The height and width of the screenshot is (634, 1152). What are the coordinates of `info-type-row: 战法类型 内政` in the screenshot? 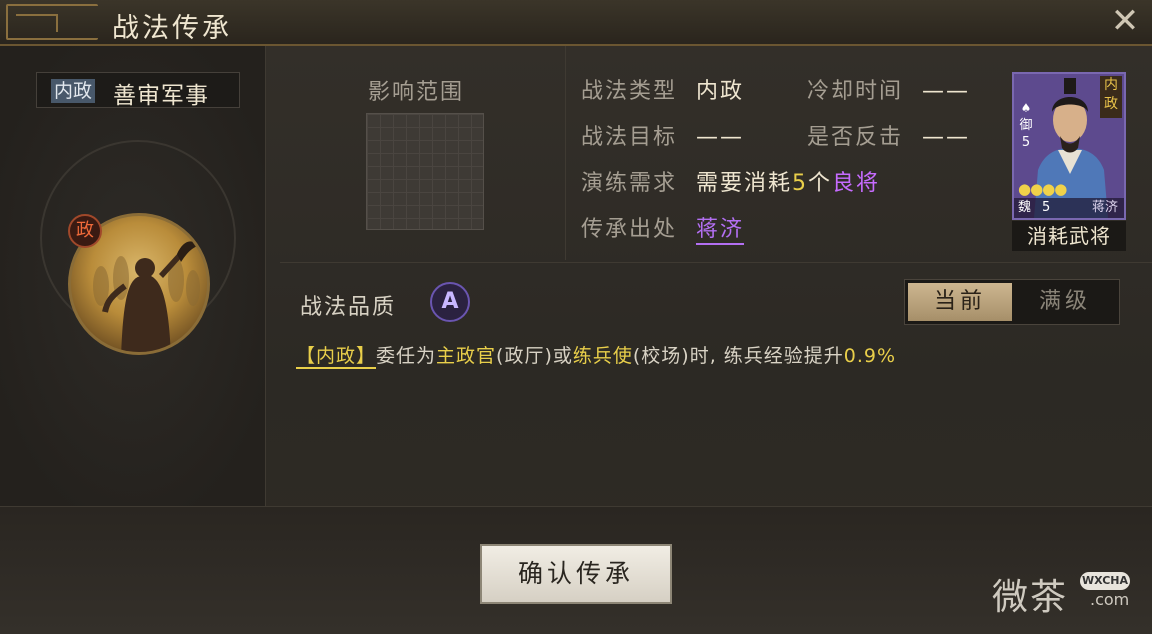 It's located at (662, 89).